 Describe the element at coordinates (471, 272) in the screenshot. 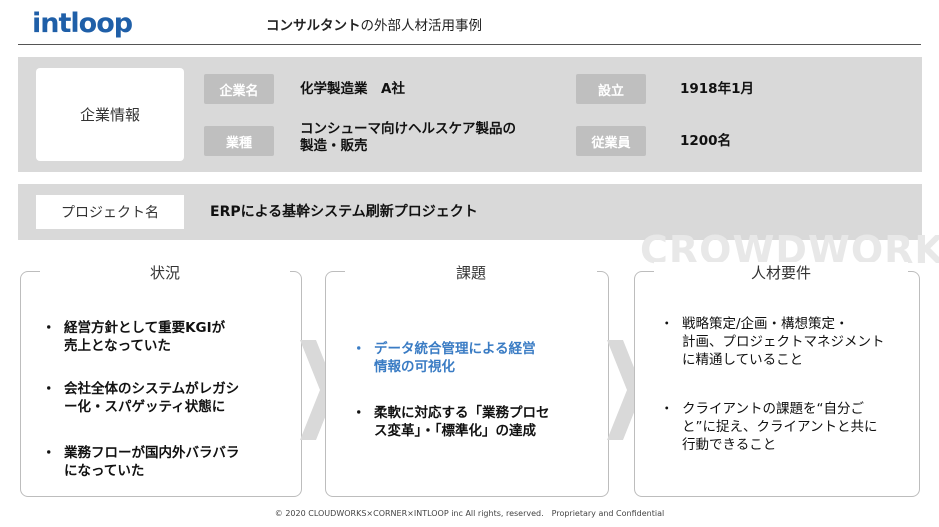

I see `issues-title: 課題` at that location.